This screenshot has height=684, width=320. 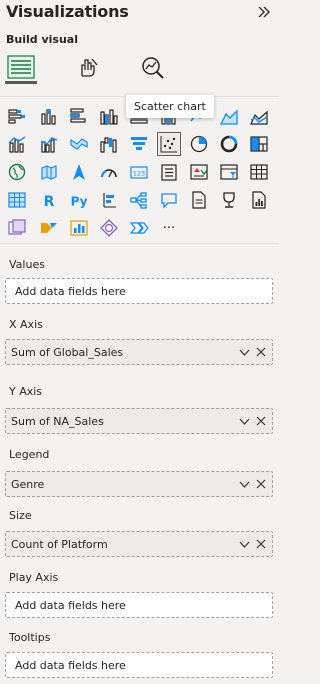 What do you see at coordinates (169, 172) in the screenshot?
I see `multi-row-card-icon` at bounding box center [169, 172].